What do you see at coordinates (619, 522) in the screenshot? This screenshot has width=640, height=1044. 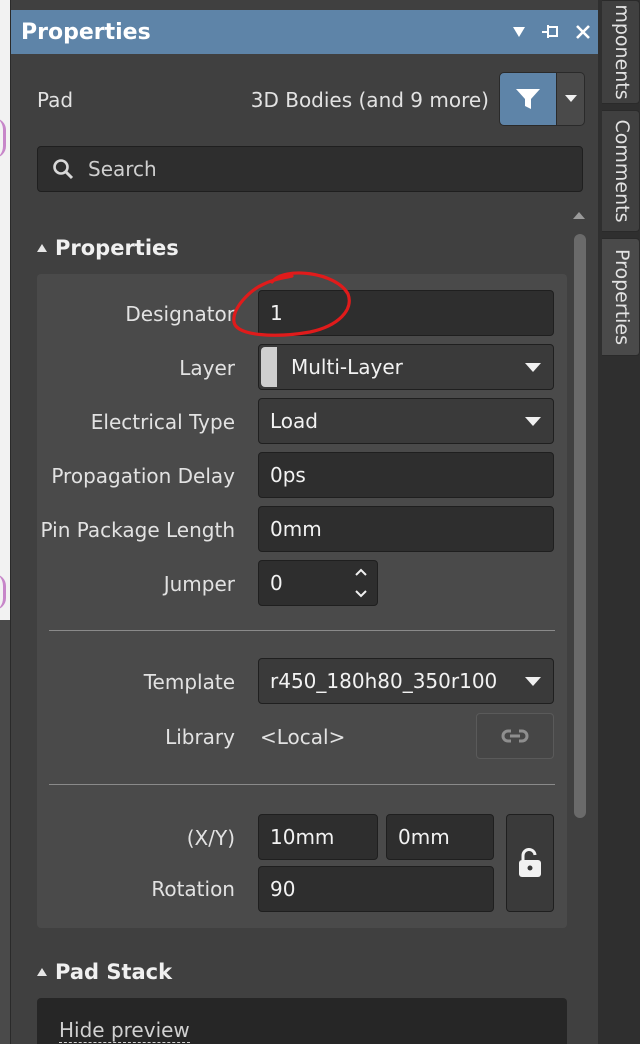 I see `side-tab-bar: mponents Comments Properties` at bounding box center [619, 522].